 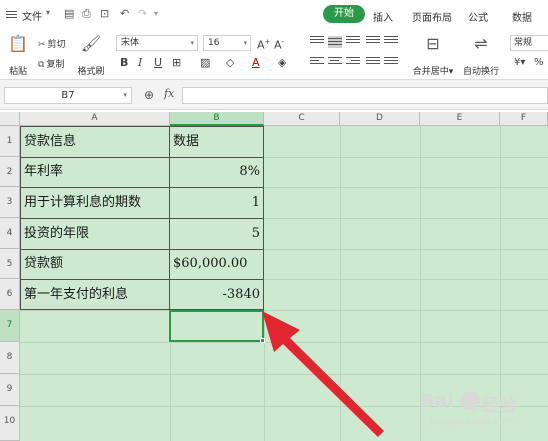 I want to click on fill-color-icon: ▨, so click(x=205, y=63).